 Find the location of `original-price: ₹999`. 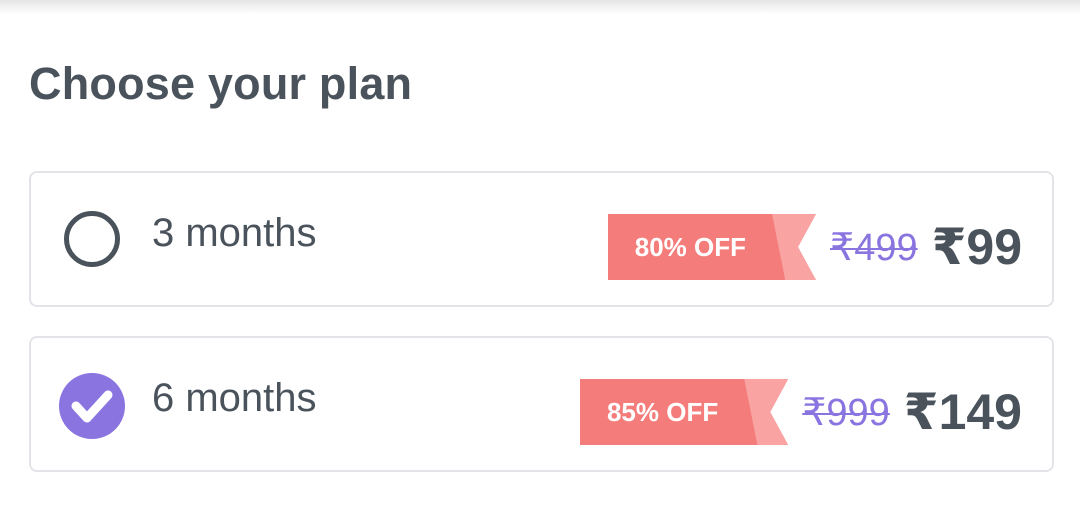

original-price: ₹999 is located at coordinates (846, 412).